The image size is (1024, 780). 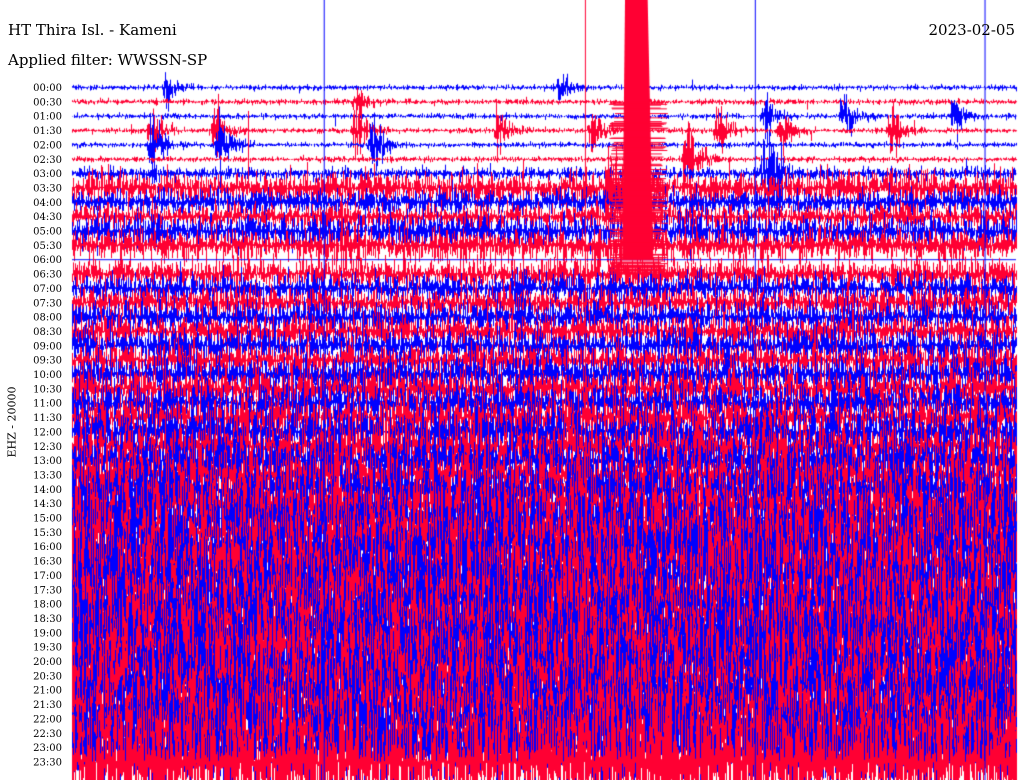 What do you see at coordinates (12, 422) in the screenshot?
I see `channel-axis-label: EHZ - 20000` at bounding box center [12, 422].